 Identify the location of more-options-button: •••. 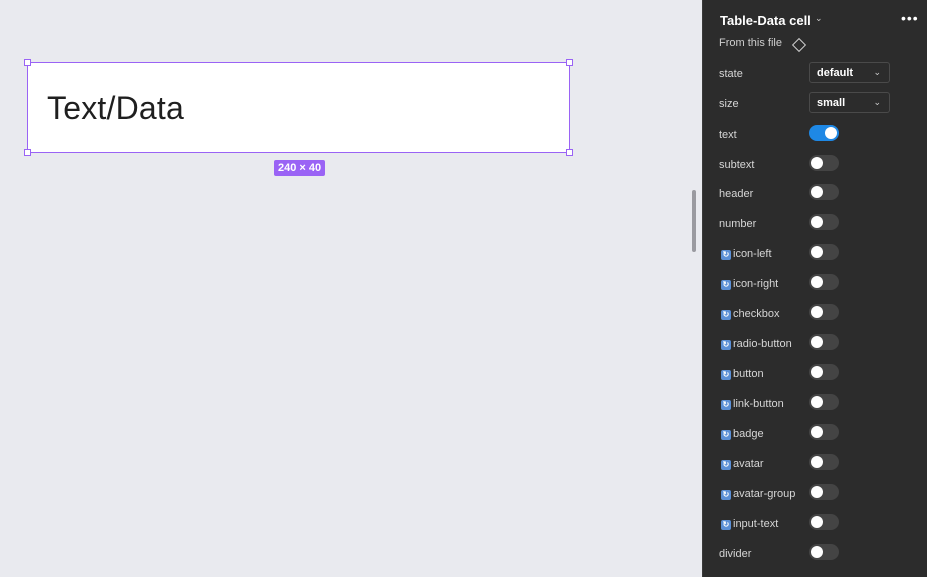
(910, 18).